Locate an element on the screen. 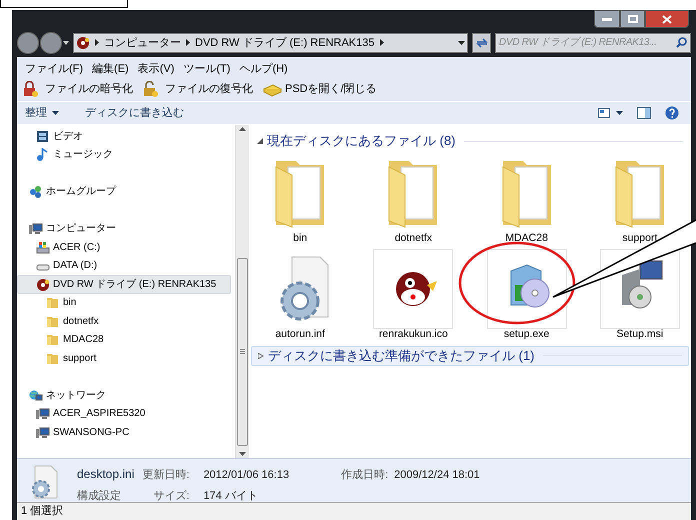  menu-item: ファイル(F) is located at coordinates (54, 69).